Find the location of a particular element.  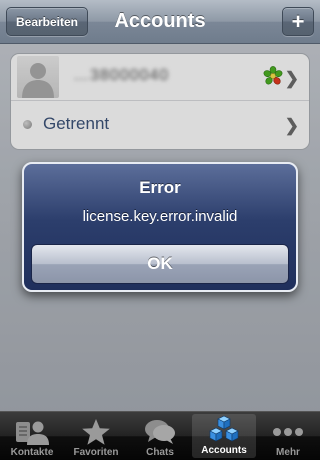

more-dots-icon is located at coordinates (288, 432).